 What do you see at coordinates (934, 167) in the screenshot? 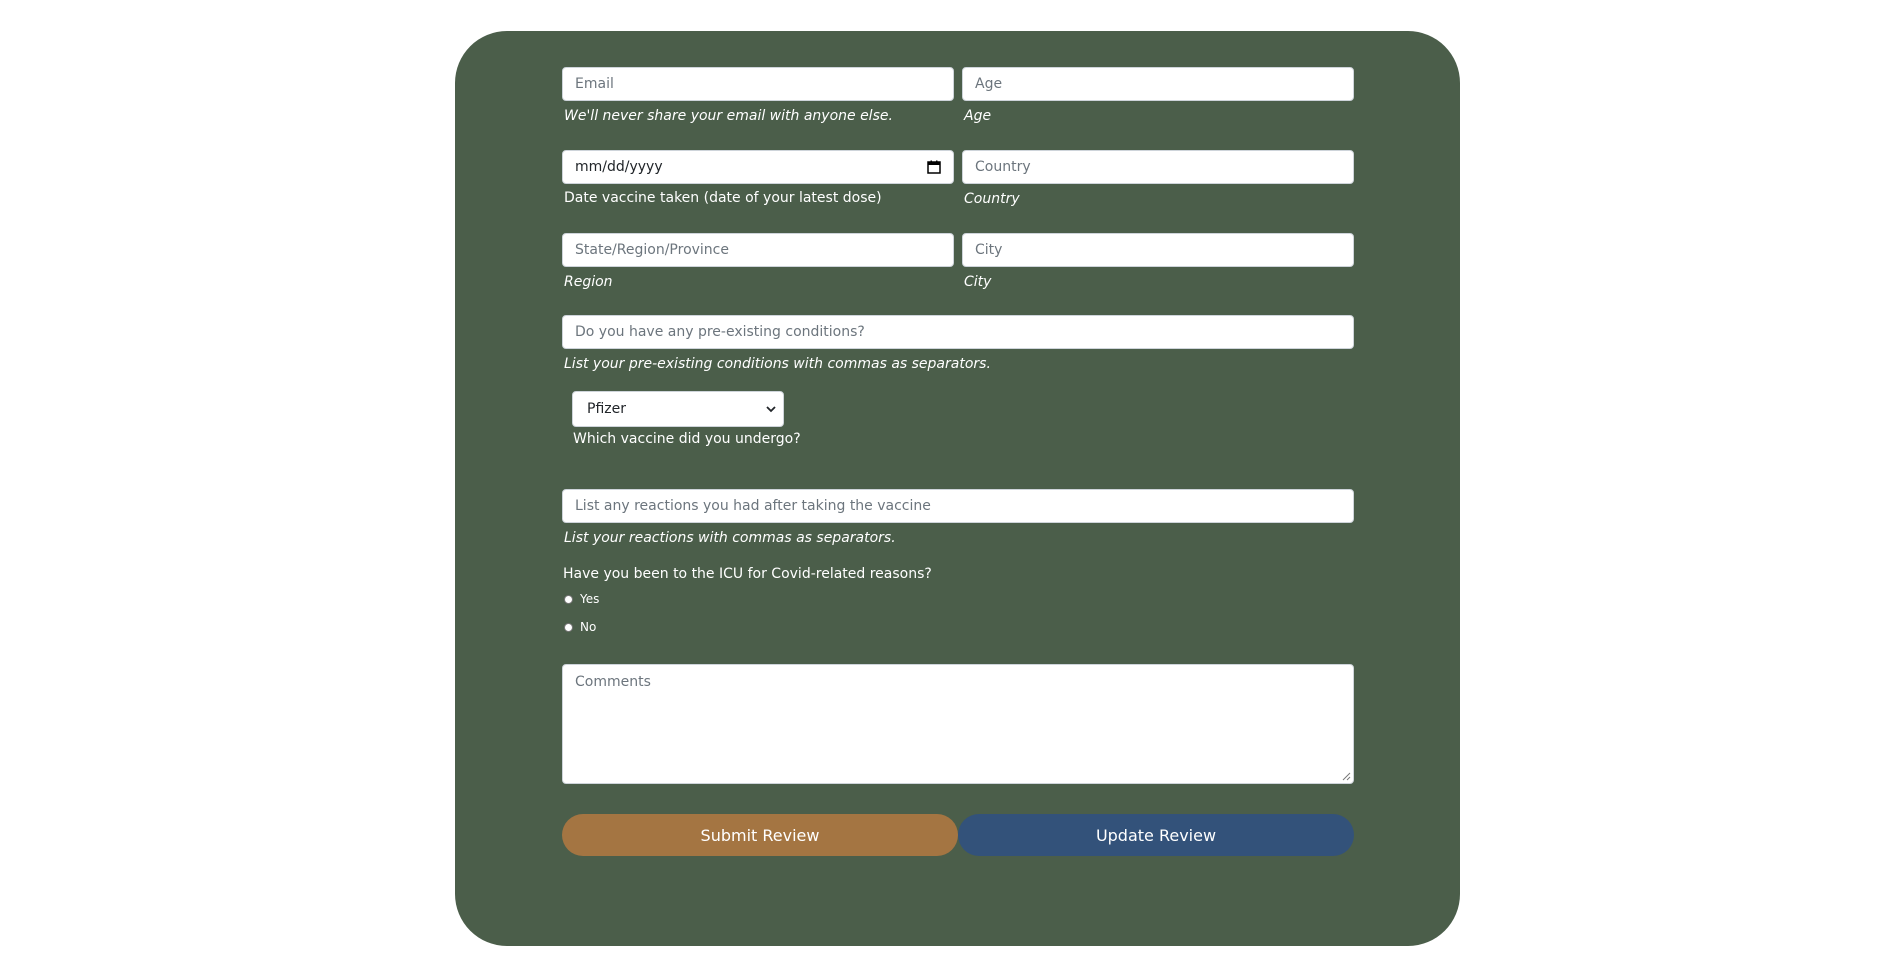
I see `calendar-icon` at bounding box center [934, 167].